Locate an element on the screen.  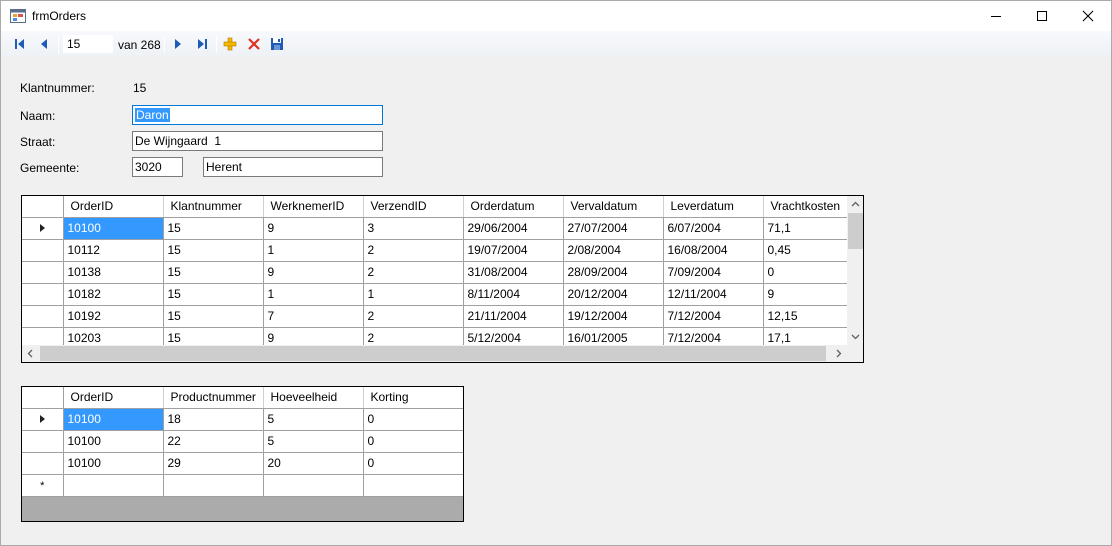
vertical-scroll-thumb is located at coordinates (855, 231).